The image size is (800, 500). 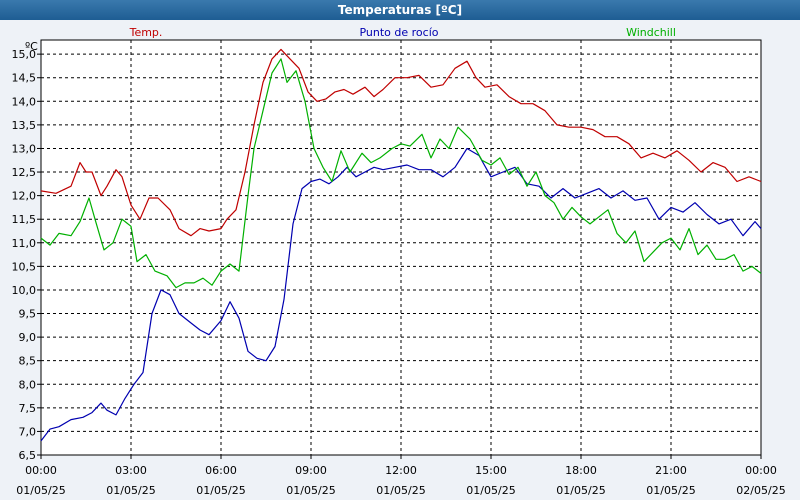 What do you see at coordinates (24, 101) in the screenshot?
I see `y-tick-label: 14,0` at bounding box center [24, 101].